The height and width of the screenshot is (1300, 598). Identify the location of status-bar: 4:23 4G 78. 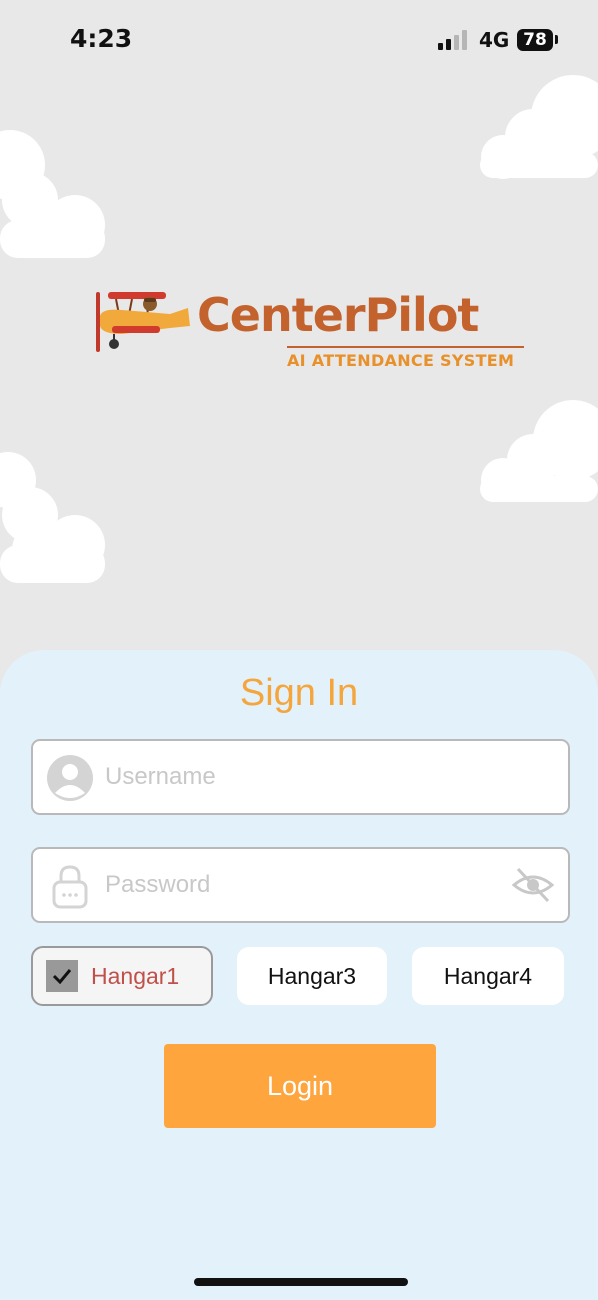
(299, 40).